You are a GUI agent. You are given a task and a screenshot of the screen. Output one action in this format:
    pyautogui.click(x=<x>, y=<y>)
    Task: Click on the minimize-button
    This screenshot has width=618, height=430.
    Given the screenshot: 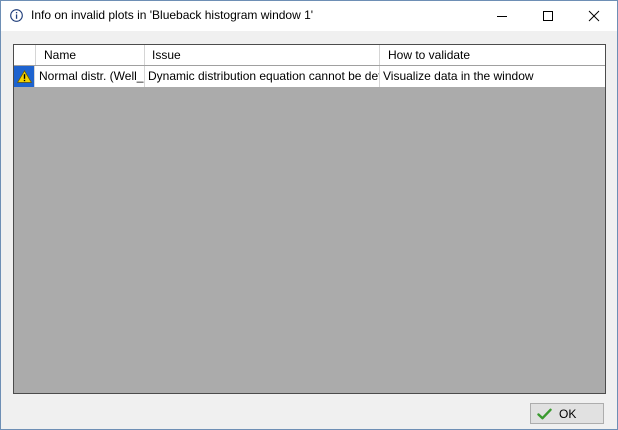 What is the action you would take?
    pyautogui.click(x=502, y=16)
    